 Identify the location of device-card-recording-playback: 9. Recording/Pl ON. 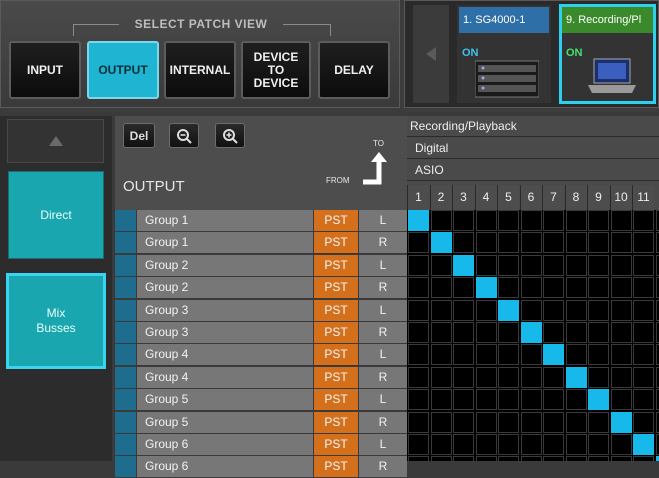
(607, 54).